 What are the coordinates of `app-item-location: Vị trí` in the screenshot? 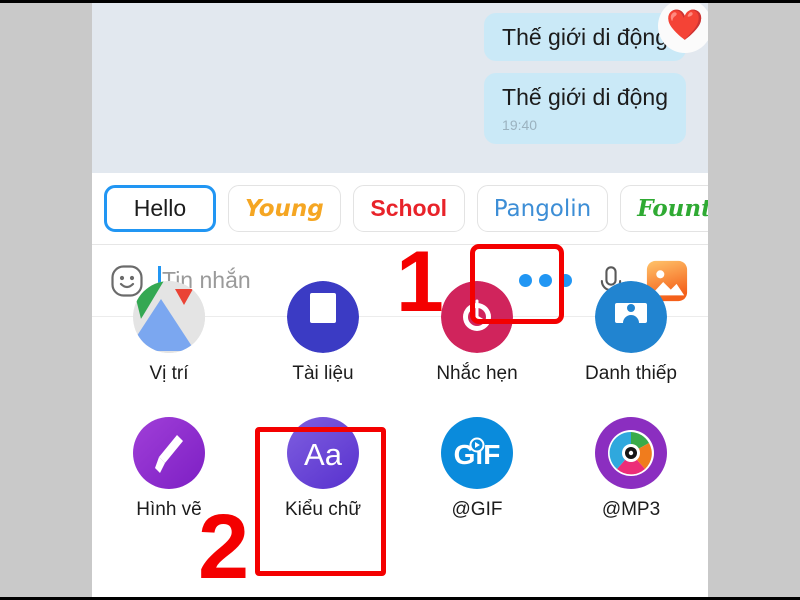 It's located at (169, 336).